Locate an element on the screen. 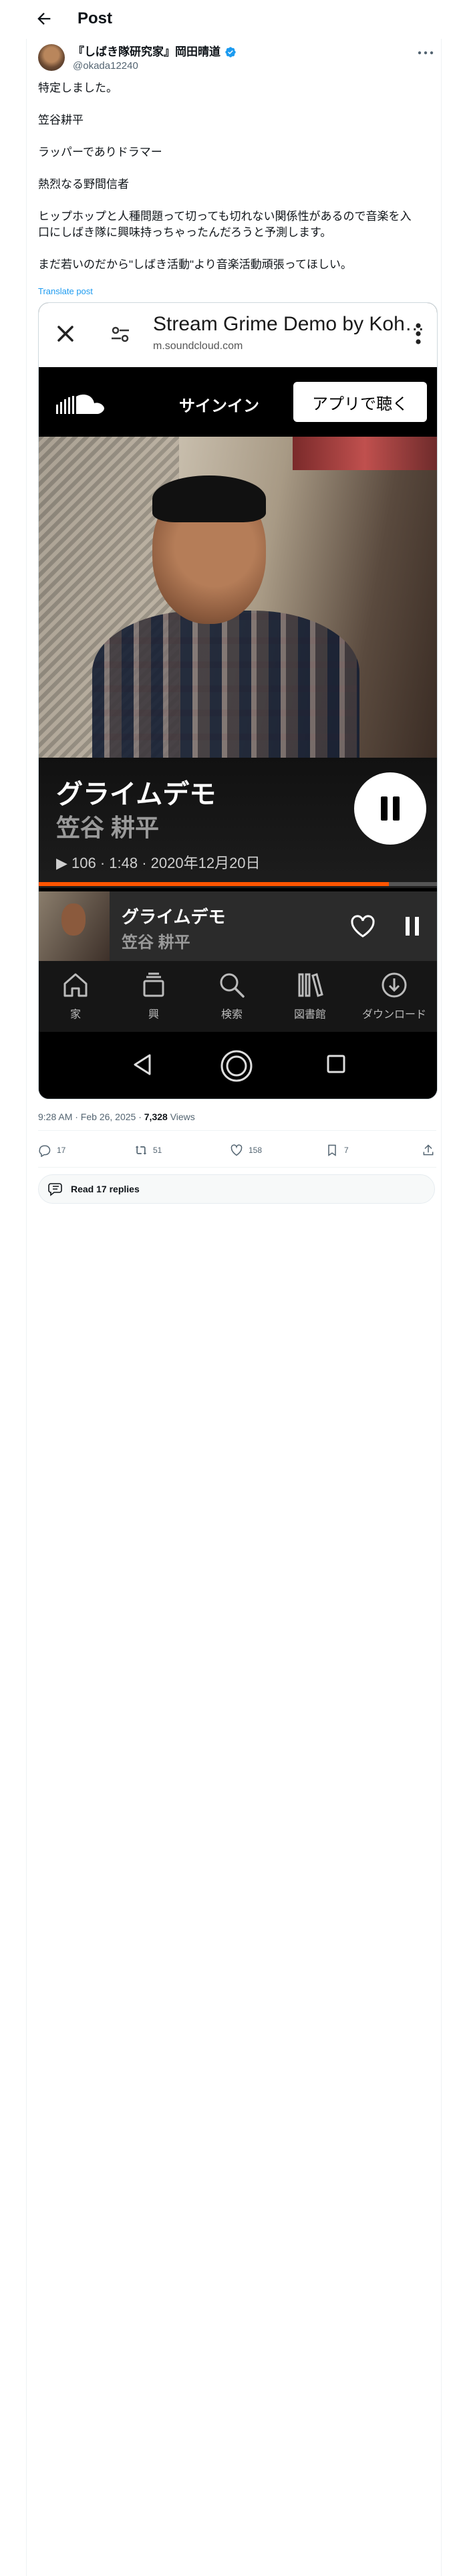 The image size is (451, 2576). nav-home-icon is located at coordinates (236, 1066).